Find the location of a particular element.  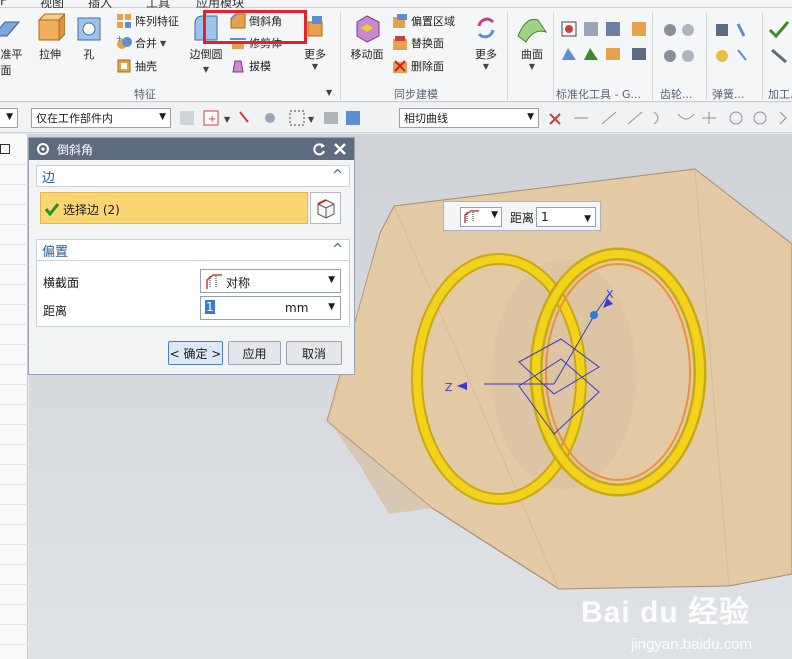

delete-face-button: 删除面 is located at coordinates (418, 66).